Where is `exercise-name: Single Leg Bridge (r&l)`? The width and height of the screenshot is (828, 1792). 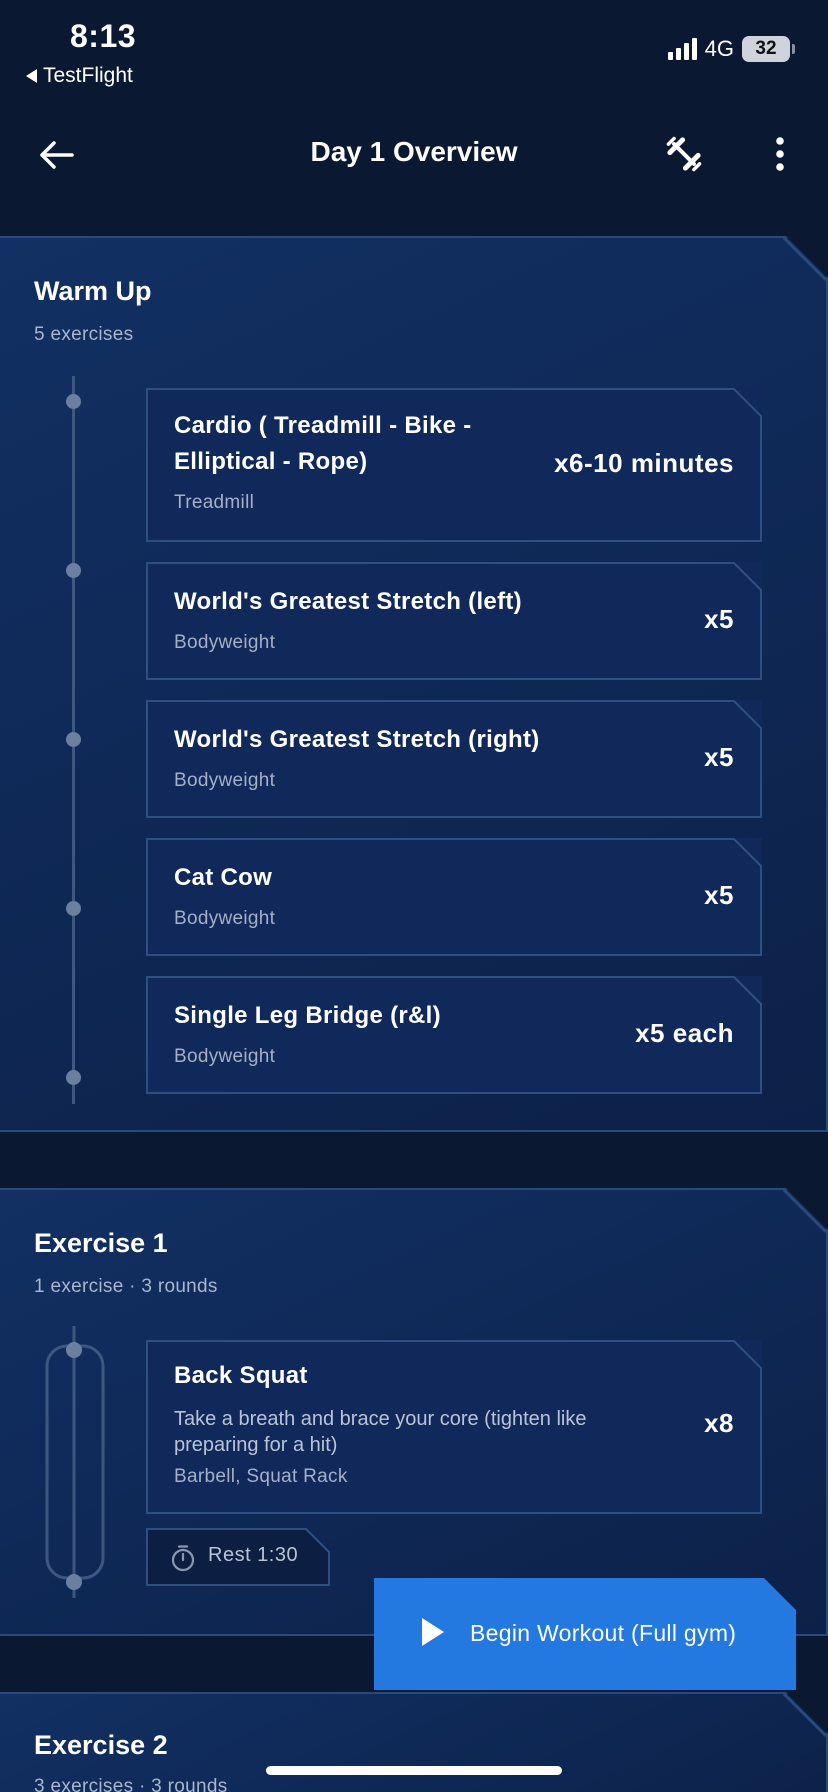
exercise-name: Single Leg Bridge (r&l) is located at coordinates (307, 1015).